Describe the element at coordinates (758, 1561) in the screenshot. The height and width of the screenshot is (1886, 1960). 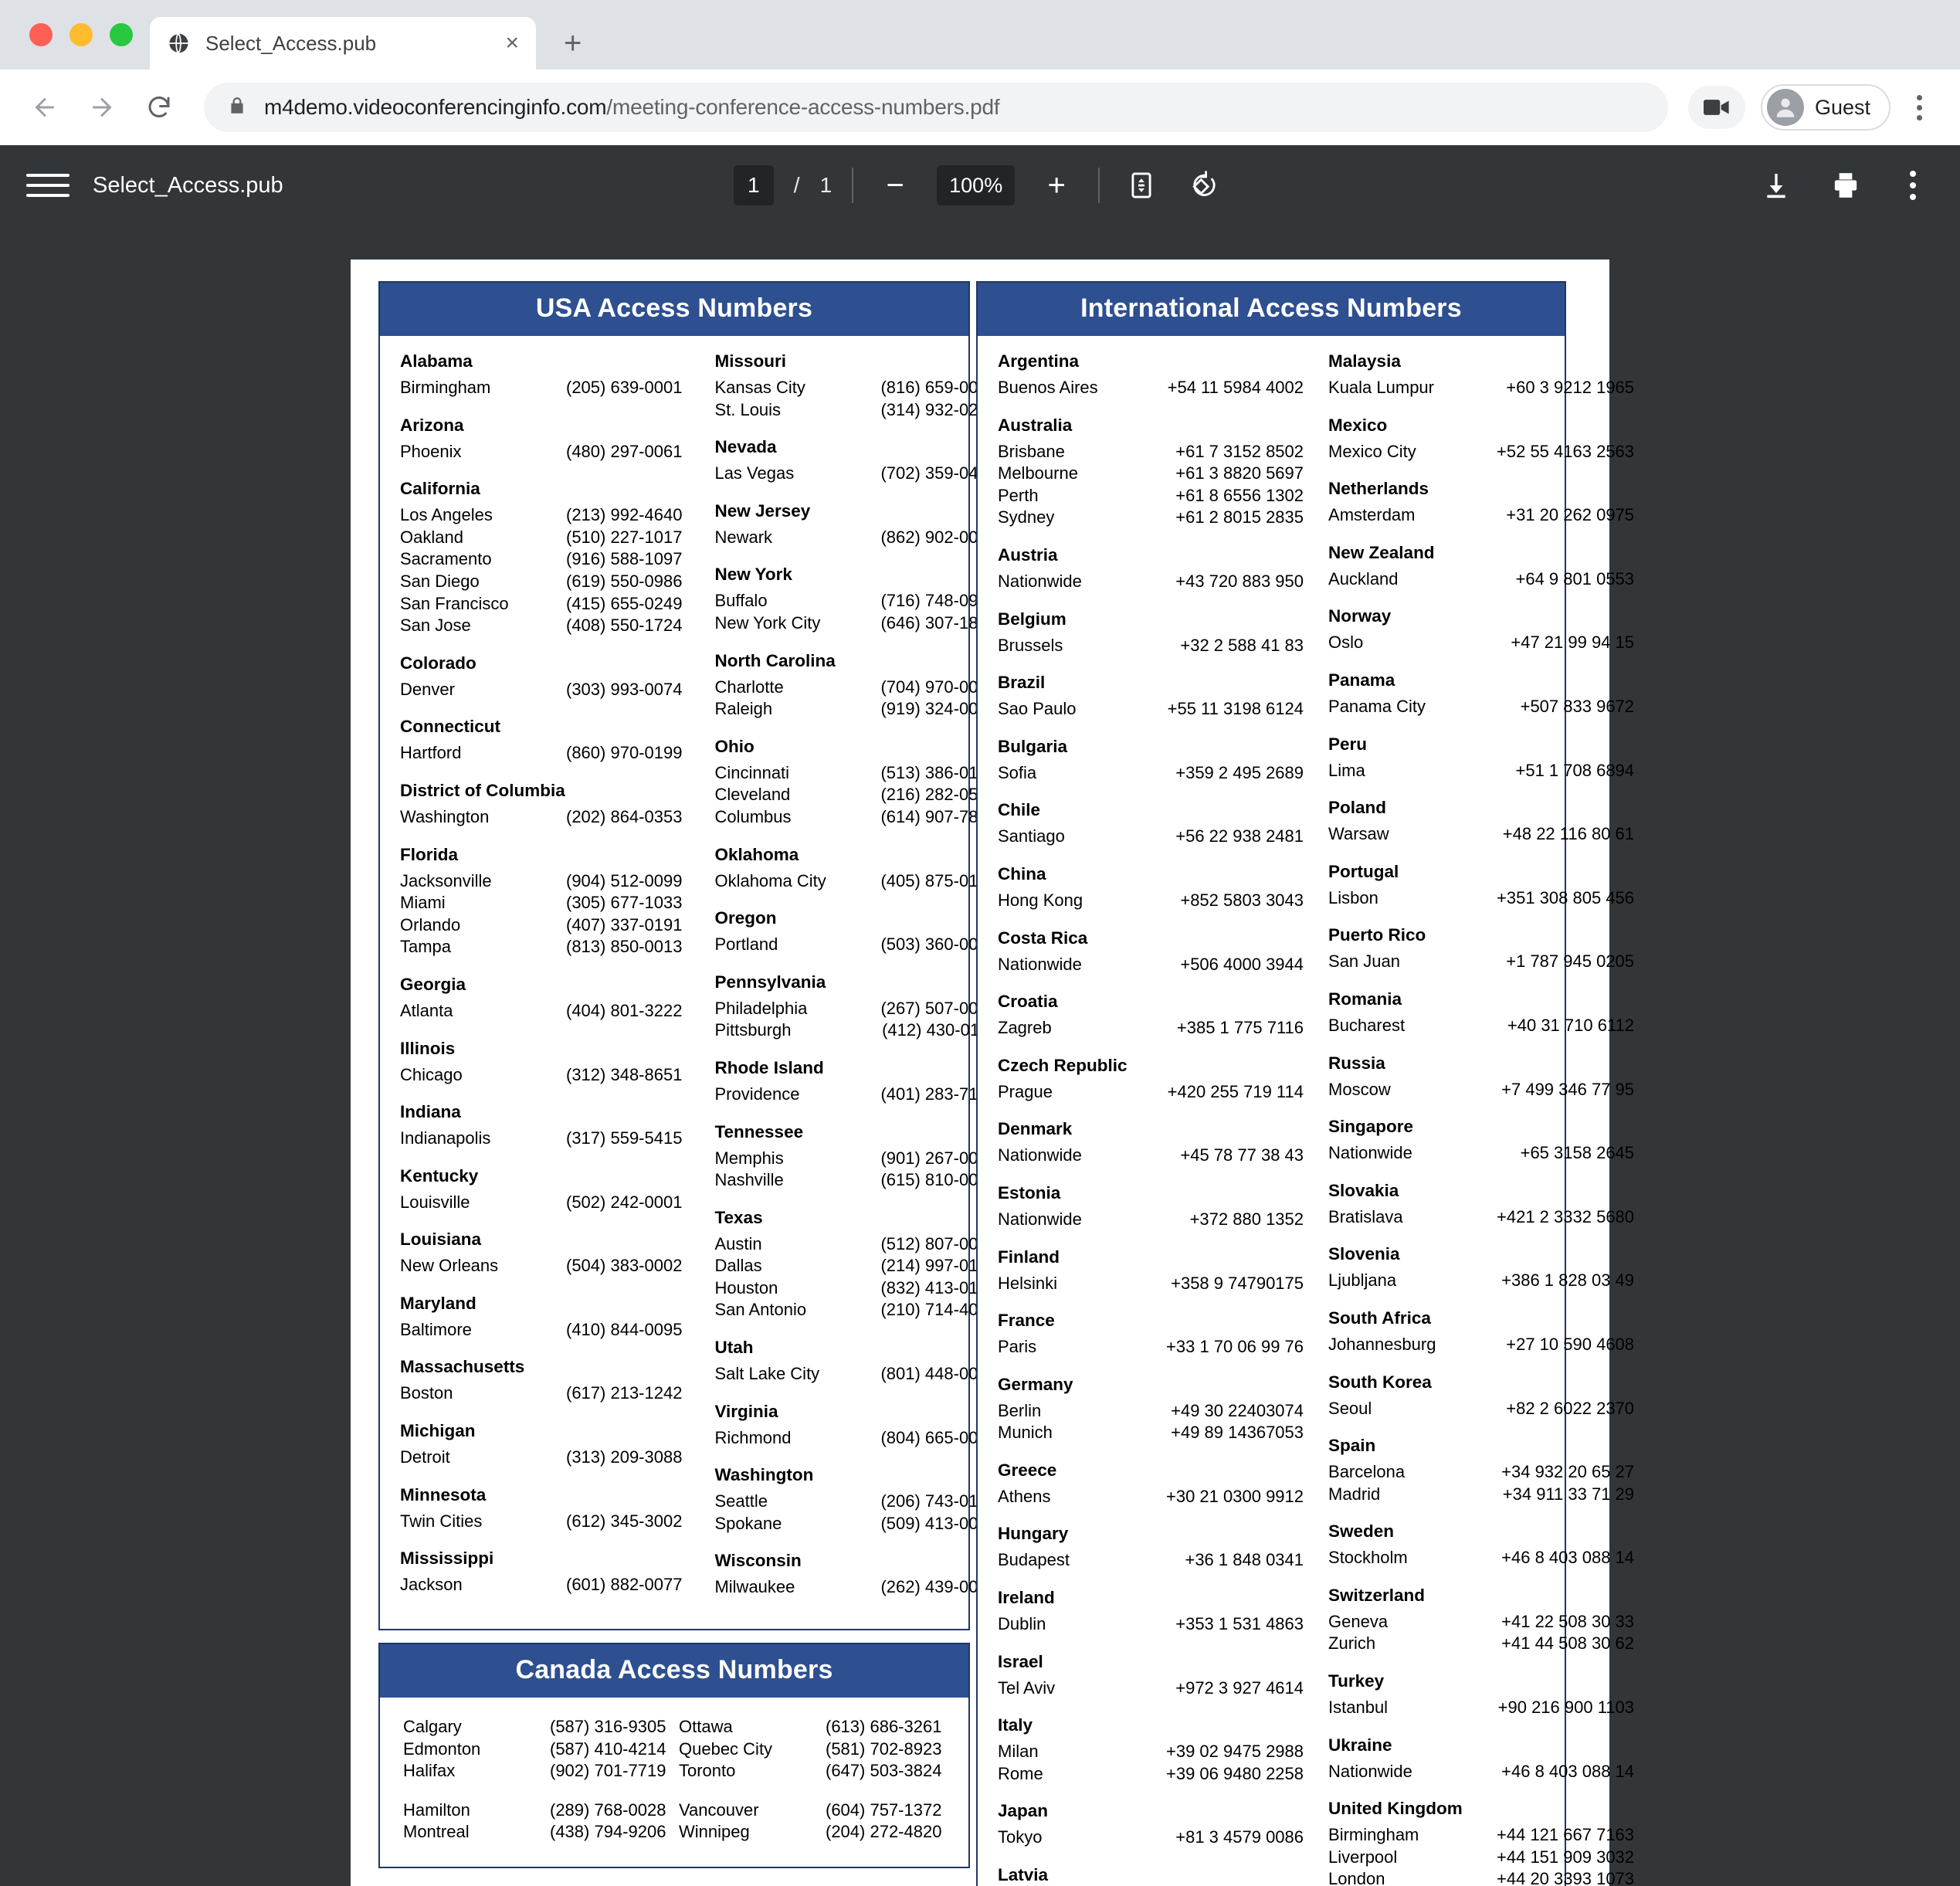
I see `region-name: Wisconsin` at that location.